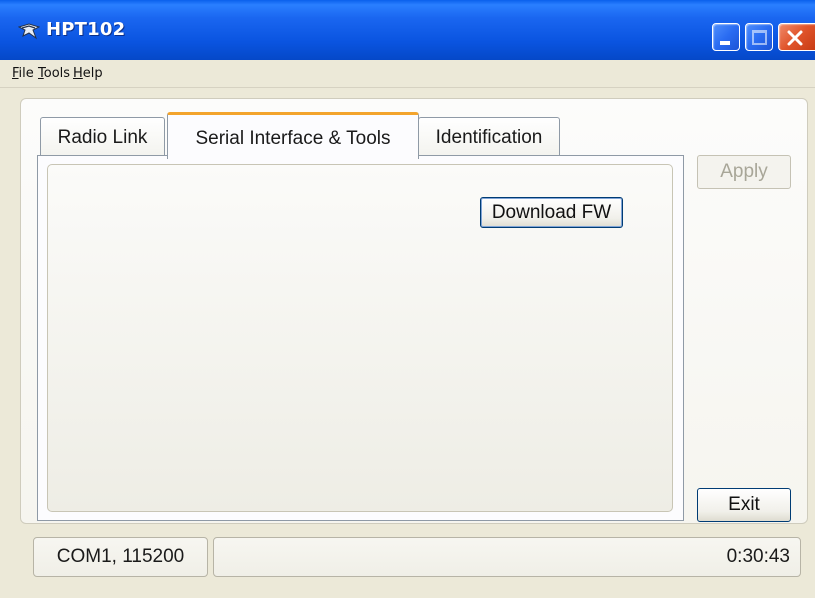 The height and width of the screenshot is (598, 815). What do you see at coordinates (26, 73) in the screenshot?
I see `menu-file-rest: ile` at bounding box center [26, 73].